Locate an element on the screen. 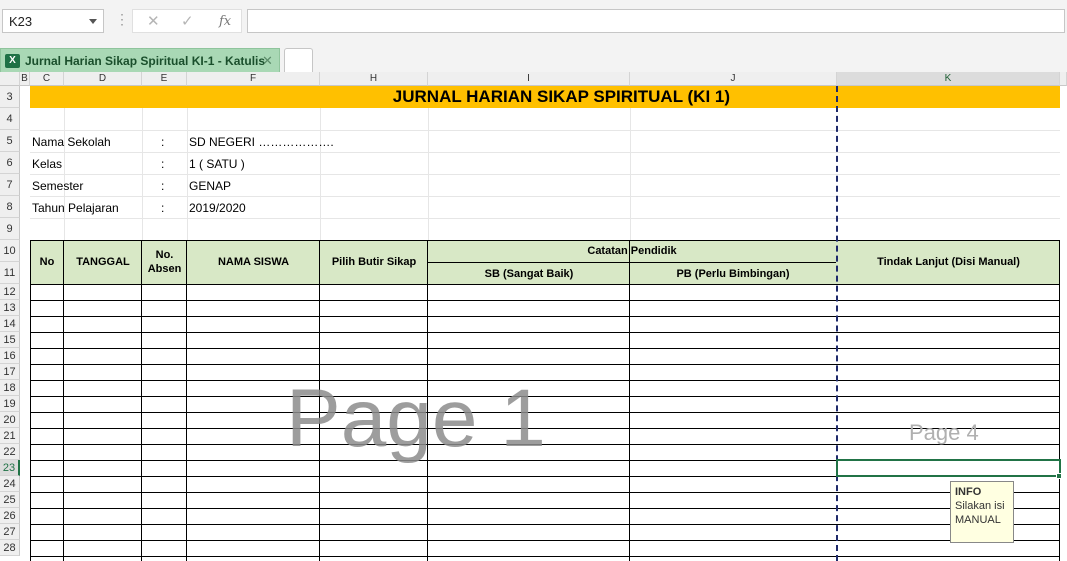  column-header-i: I is located at coordinates (529, 79).